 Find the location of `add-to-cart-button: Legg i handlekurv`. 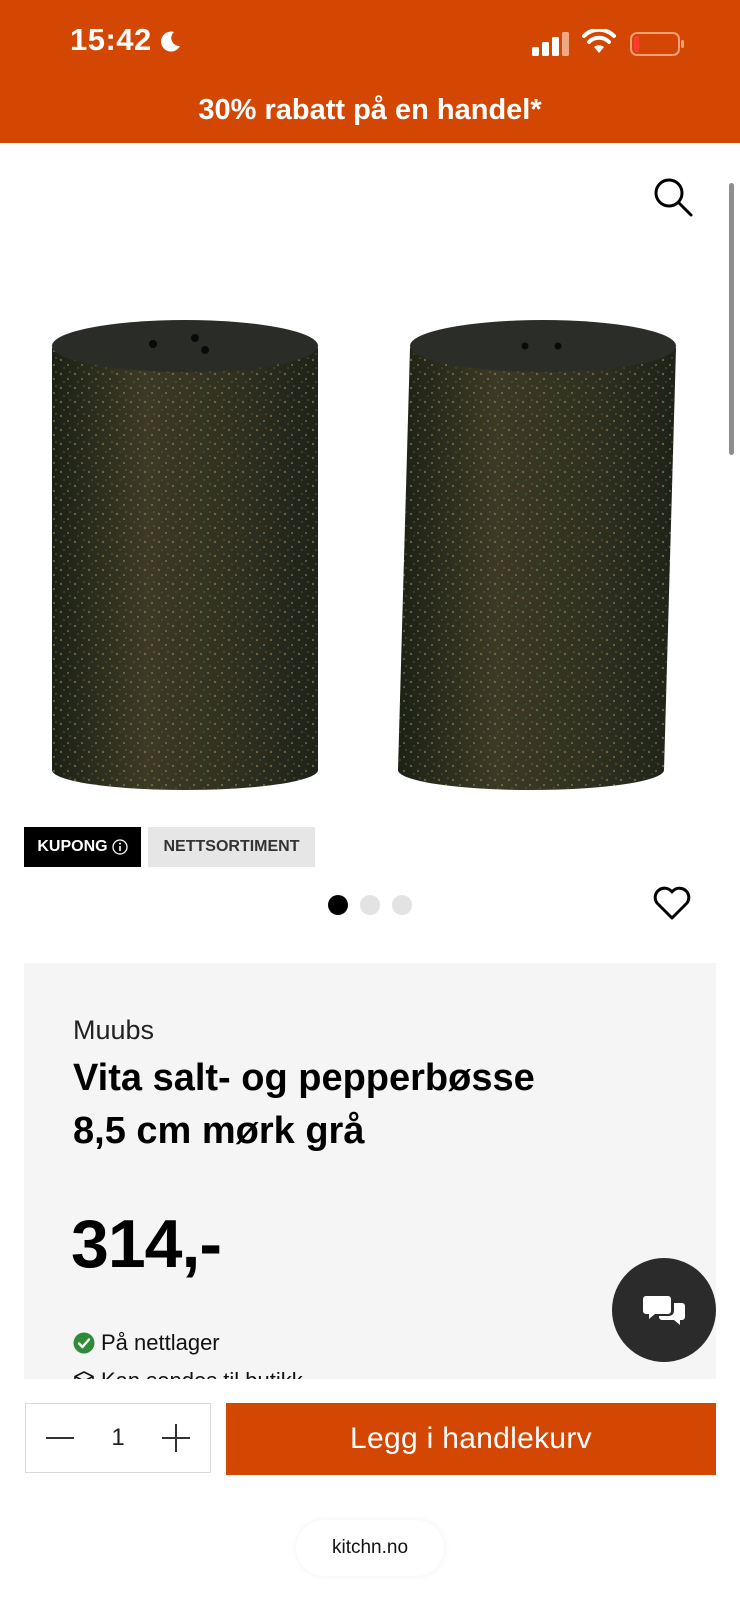

add-to-cart-button: Legg i handlekurv is located at coordinates (471, 1439).